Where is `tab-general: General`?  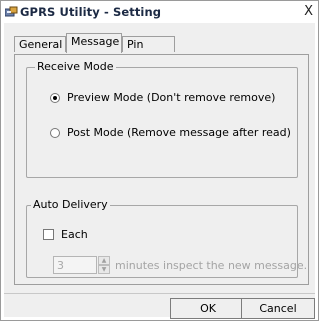 tab-general: General is located at coordinates (40, 44).